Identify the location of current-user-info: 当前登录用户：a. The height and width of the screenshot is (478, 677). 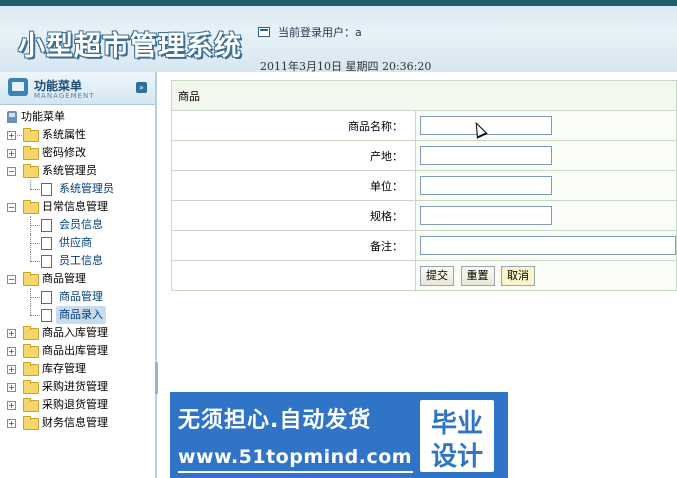
(310, 32).